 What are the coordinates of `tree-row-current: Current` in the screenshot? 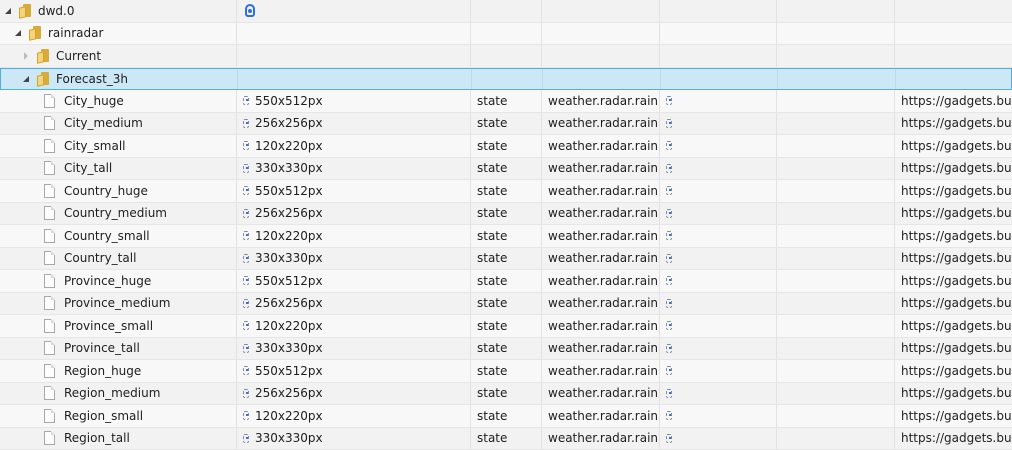 It's located at (506, 56).